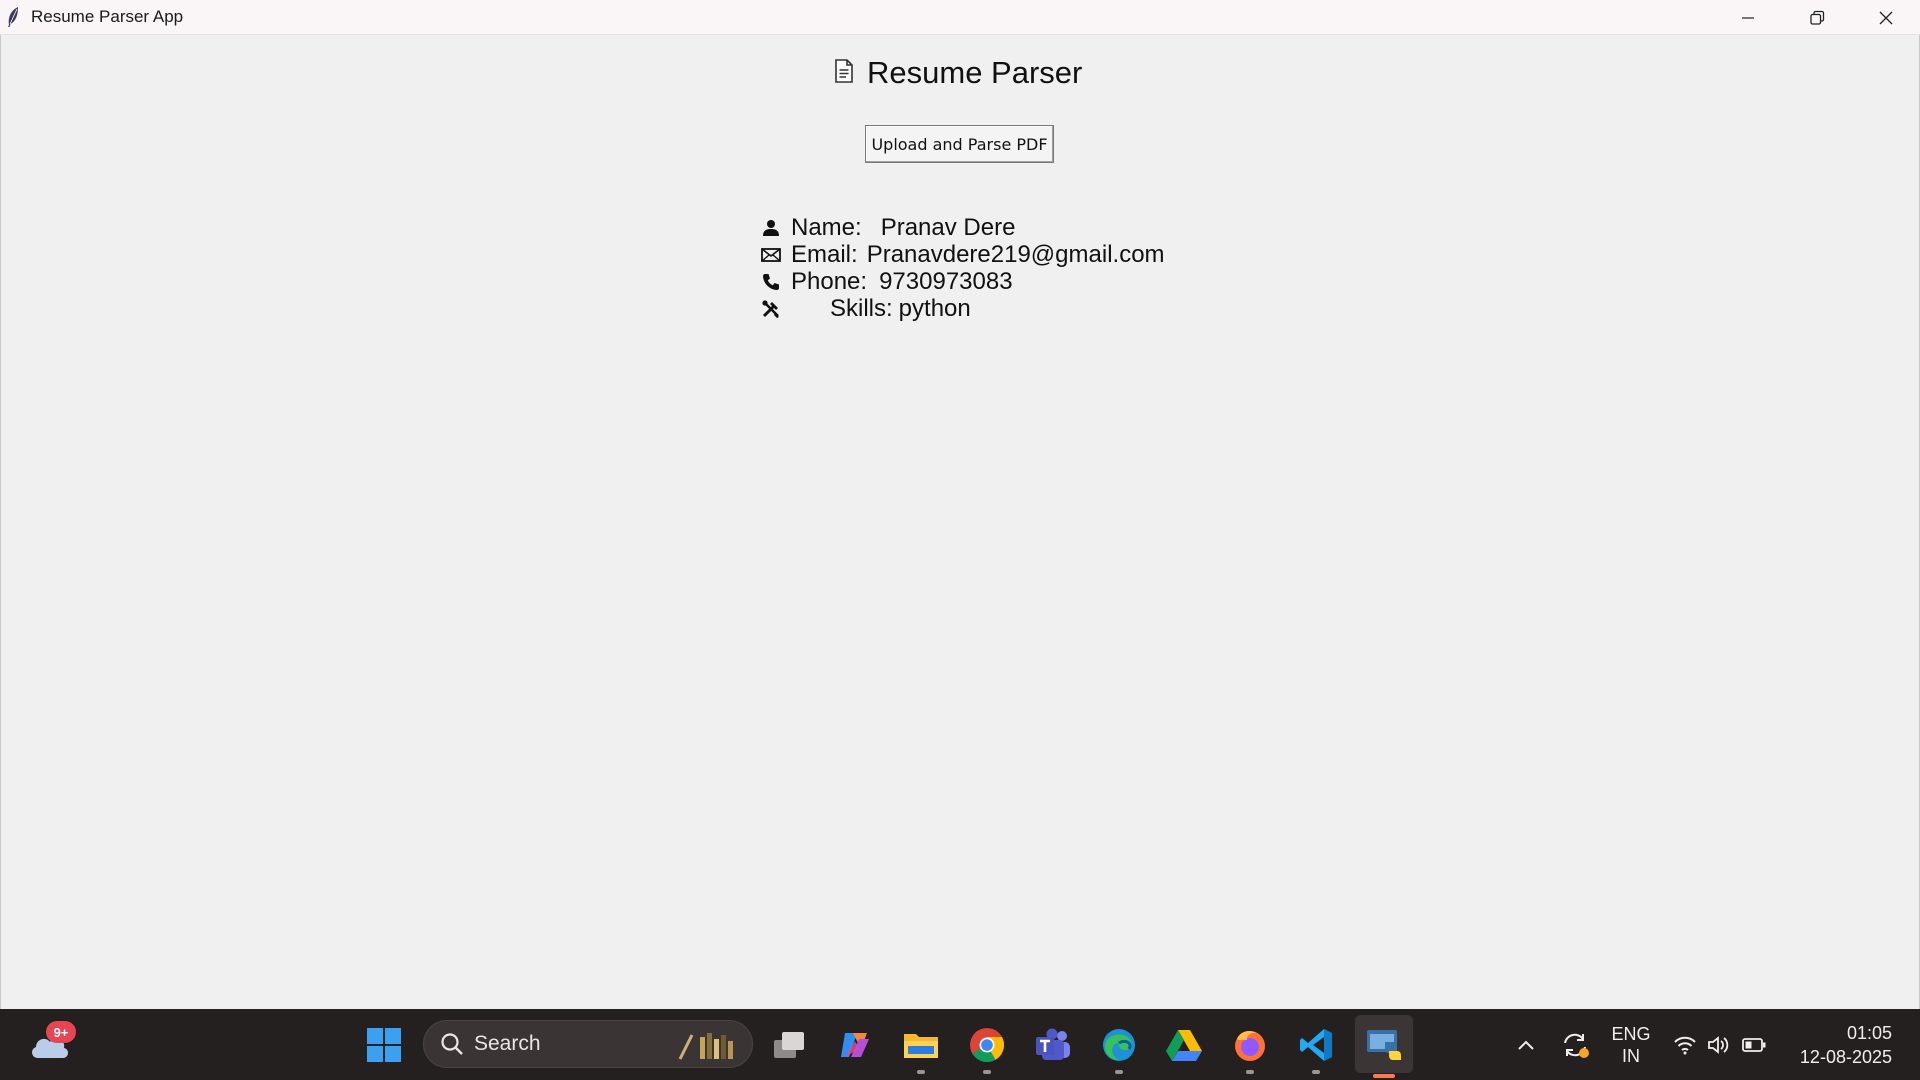 This screenshot has height=1080, width=1920. What do you see at coordinates (1631, 1034) in the screenshot?
I see `language-code: ENG` at bounding box center [1631, 1034].